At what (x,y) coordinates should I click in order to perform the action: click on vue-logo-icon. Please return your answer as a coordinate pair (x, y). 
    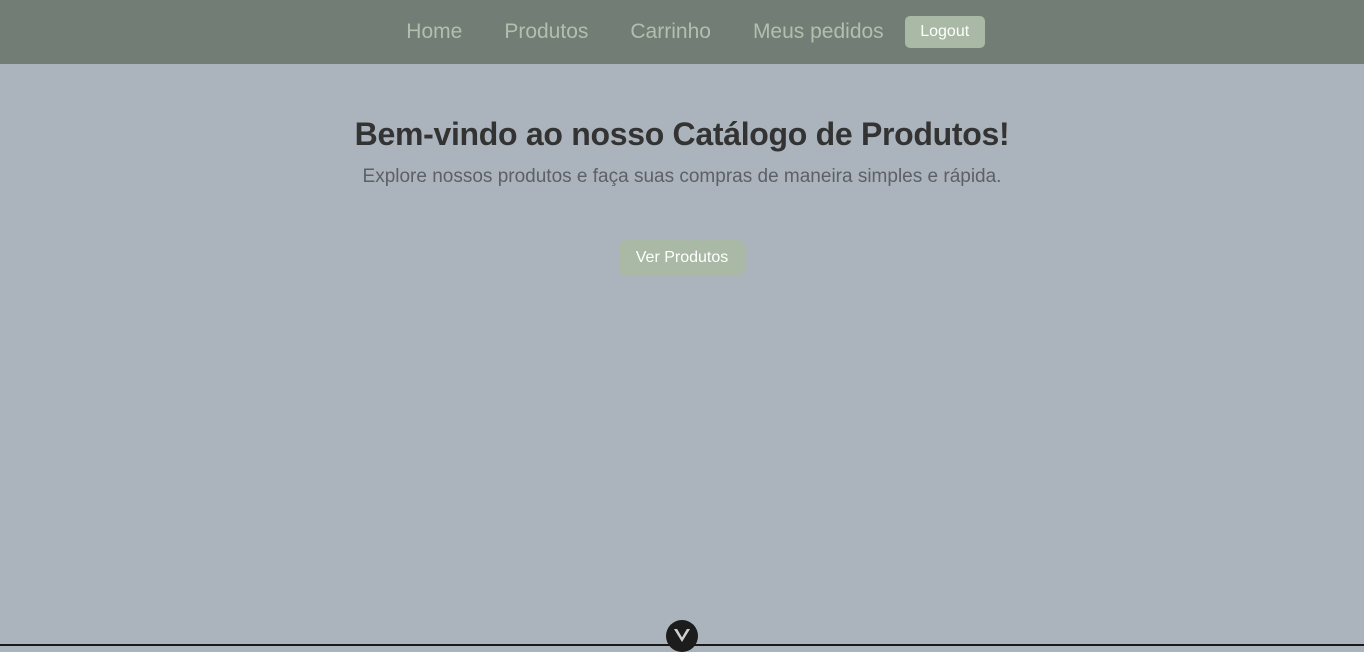
    Looking at the image, I should click on (682, 635).